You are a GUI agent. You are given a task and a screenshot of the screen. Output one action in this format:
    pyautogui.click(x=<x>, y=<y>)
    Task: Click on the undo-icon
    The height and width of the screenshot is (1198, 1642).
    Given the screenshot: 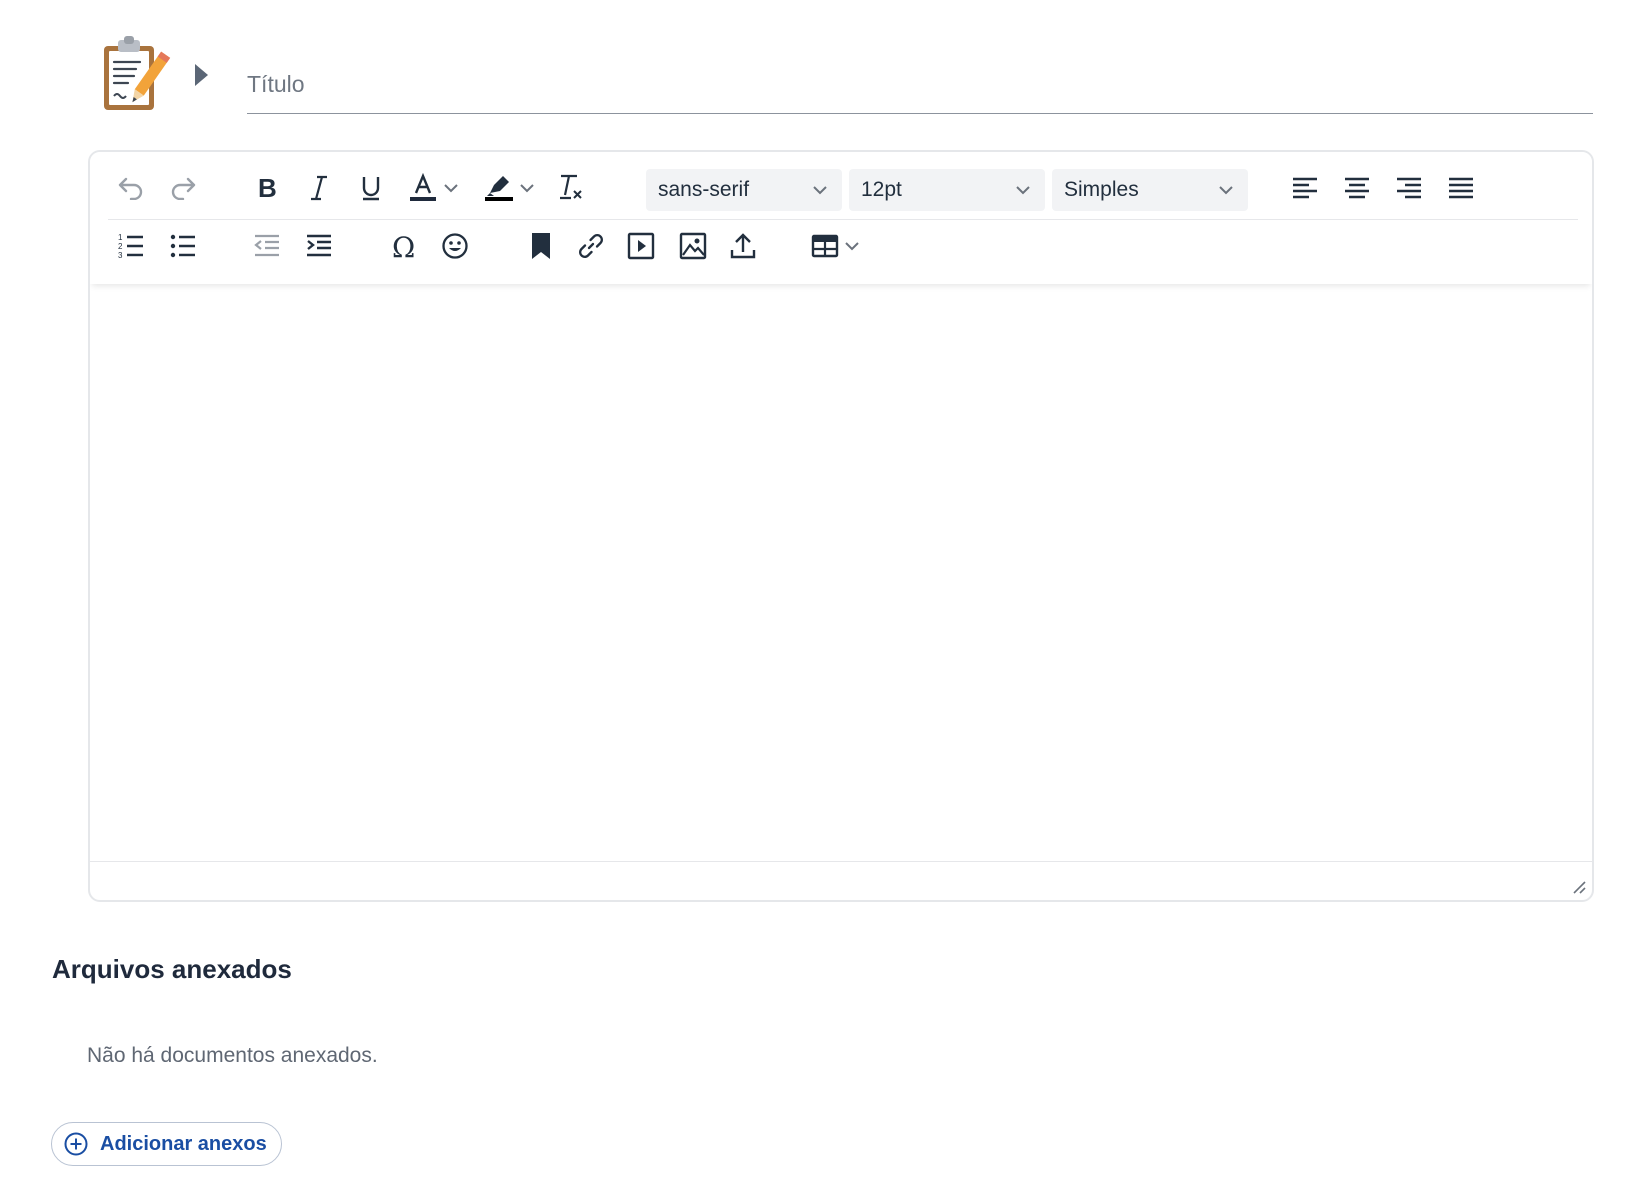 What is the action you would take?
    pyautogui.click(x=131, y=188)
    